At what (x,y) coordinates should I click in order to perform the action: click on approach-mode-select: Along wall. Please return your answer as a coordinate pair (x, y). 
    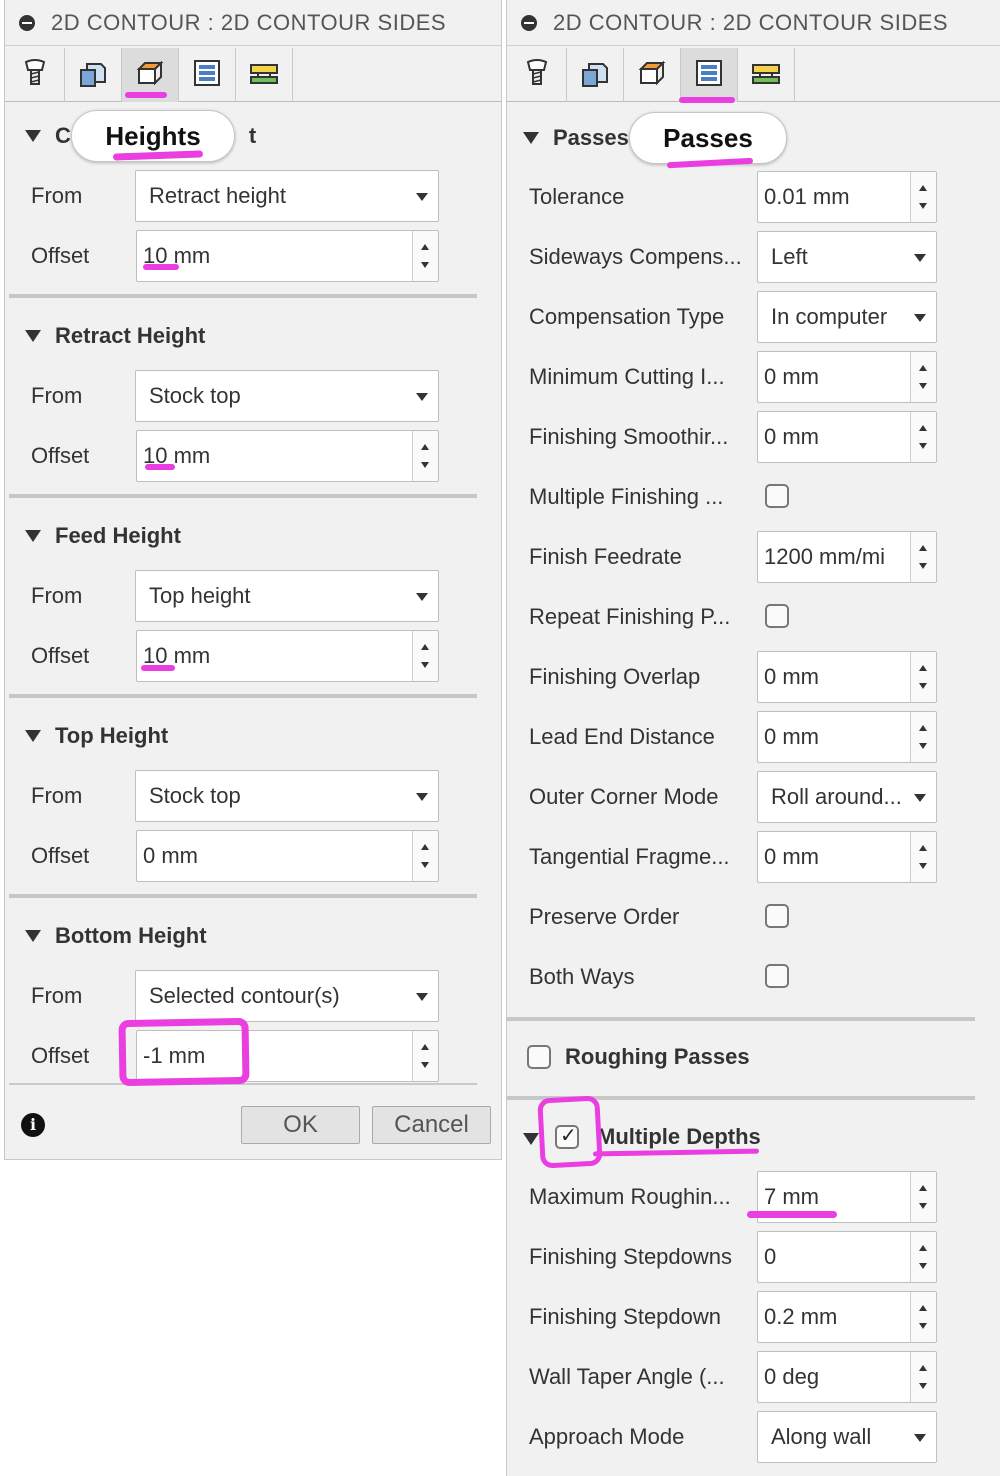
    Looking at the image, I should click on (847, 1437).